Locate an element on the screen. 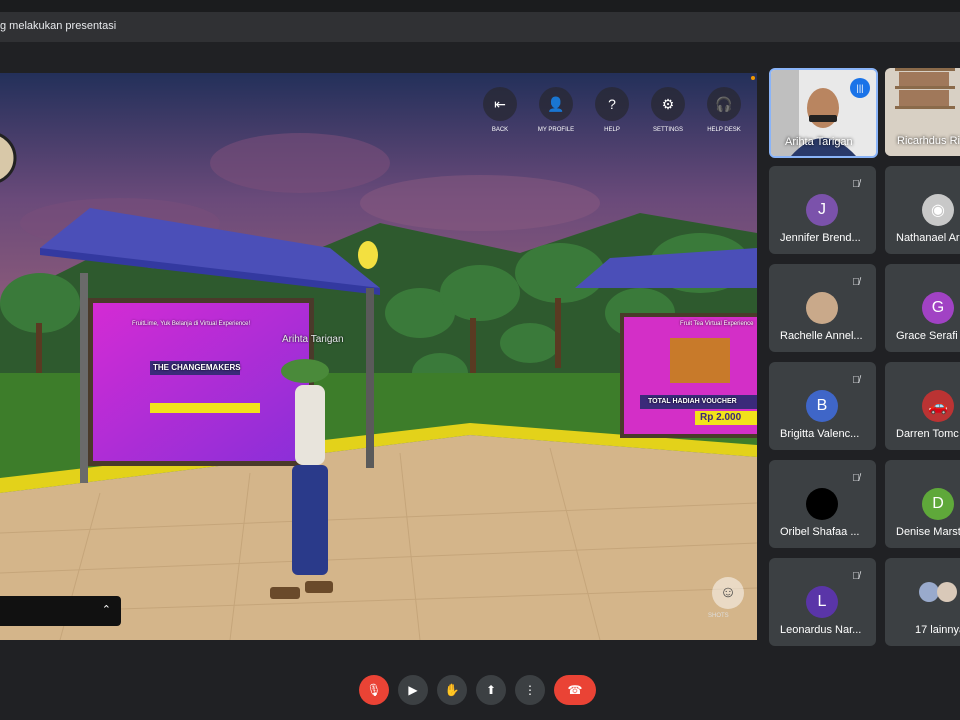 This screenshot has height=720, width=960. more-options-button: ⋮ is located at coordinates (530, 690).